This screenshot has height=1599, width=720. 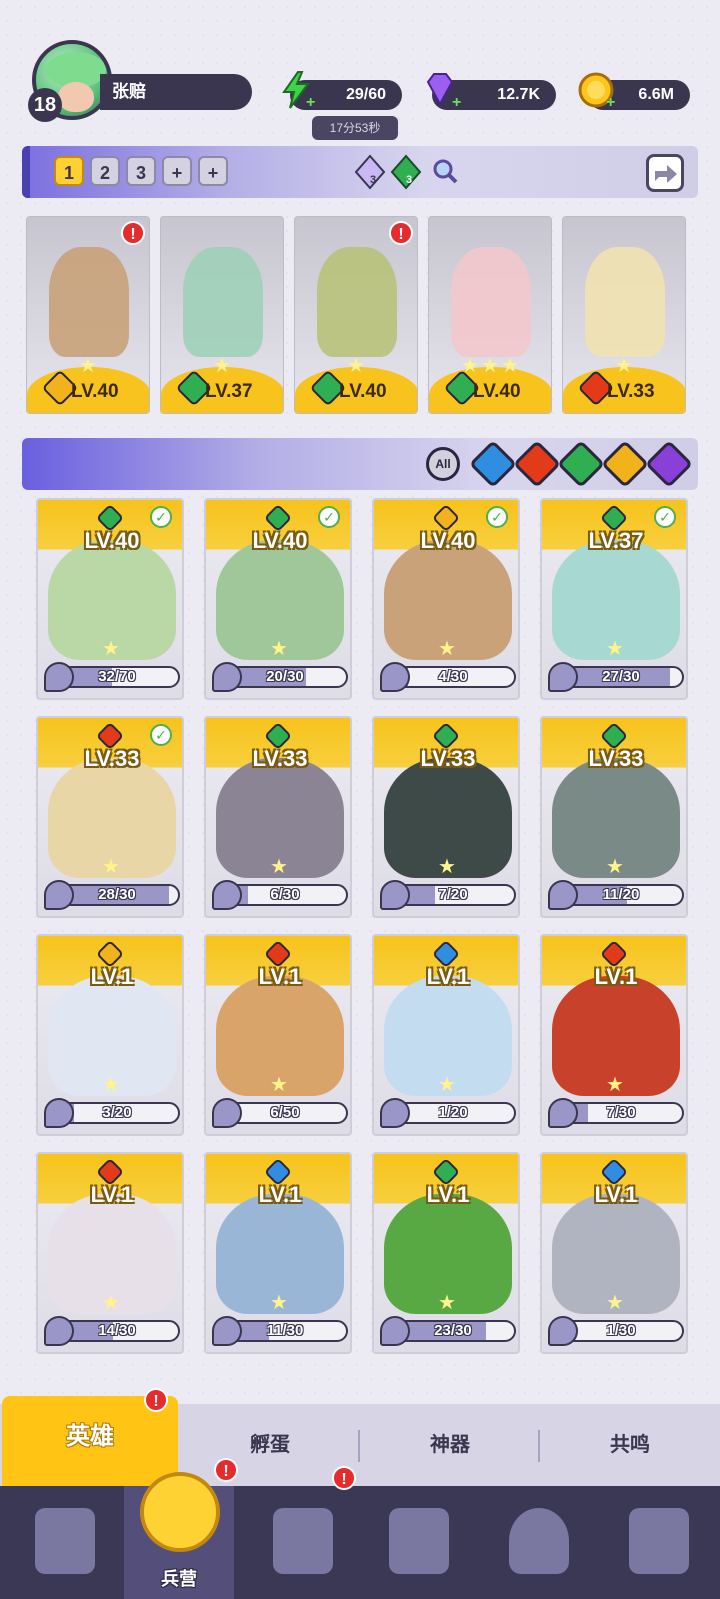 What do you see at coordinates (621, 676) in the screenshot?
I see `shard-count: 27/30` at bounding box center [621, 676].